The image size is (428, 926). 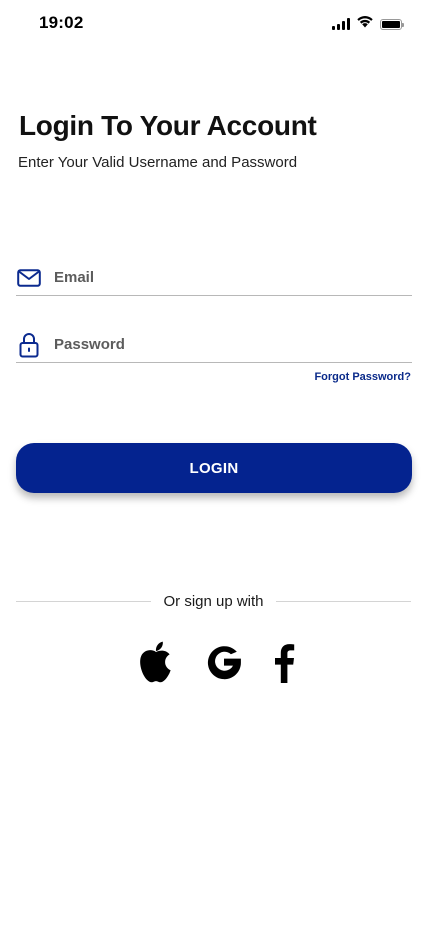 What do you see at coordinates (341, 24) in the screenshot?
I see `cellular-signal-icon` at bounding box center [341, 24].